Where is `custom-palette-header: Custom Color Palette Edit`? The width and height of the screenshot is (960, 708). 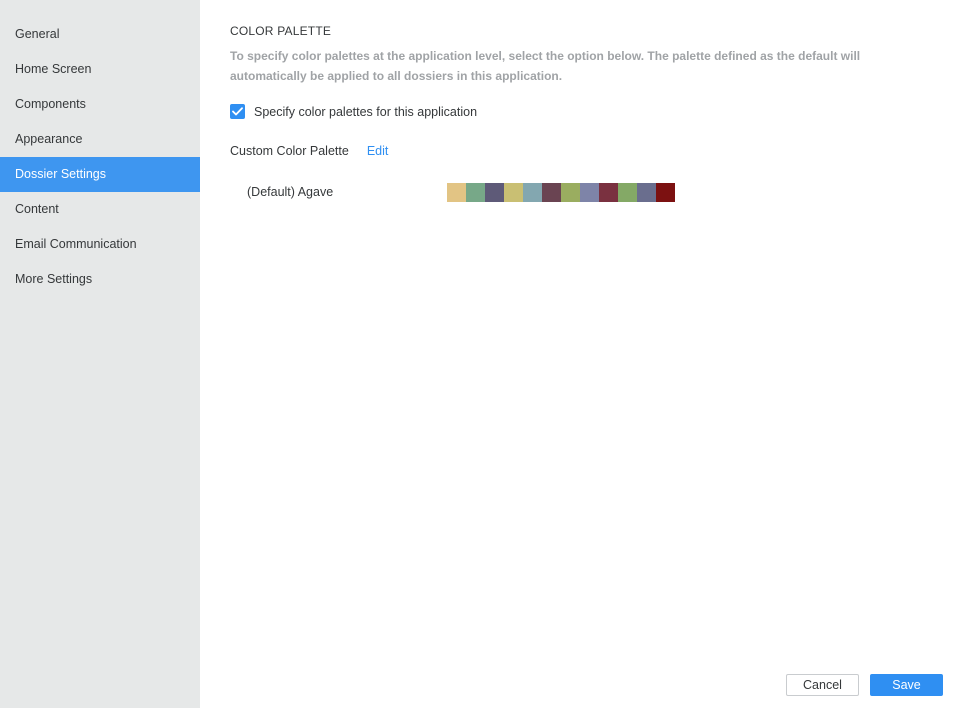
custom-palette-header: Custom Color Palette Edit is located at coordinates (309, 151).